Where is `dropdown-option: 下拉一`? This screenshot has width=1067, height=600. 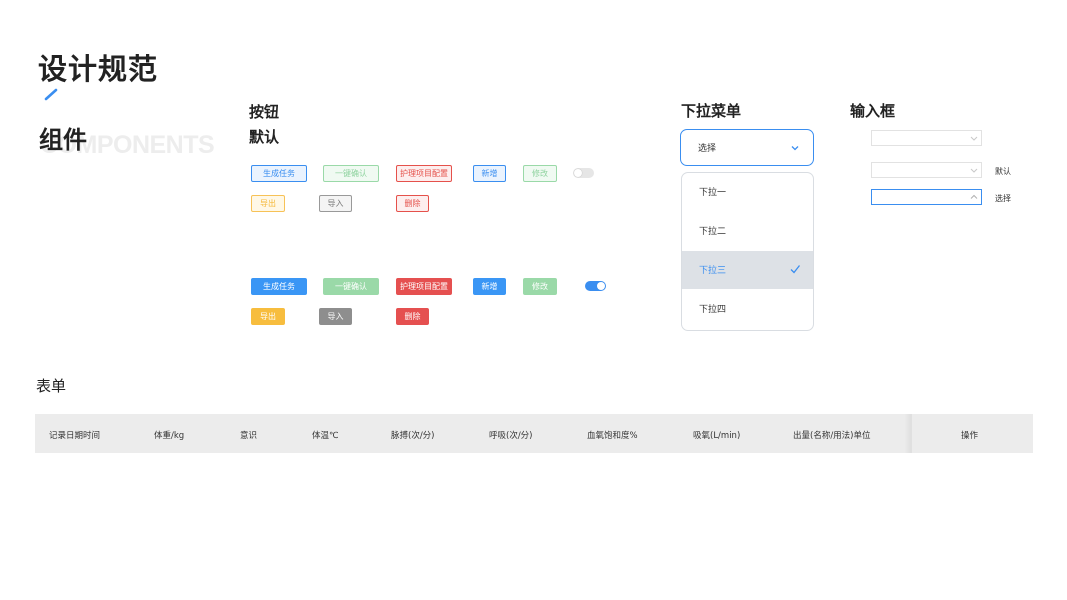 dropdown-option: 下拉一 is located at coordinates (747, 192).